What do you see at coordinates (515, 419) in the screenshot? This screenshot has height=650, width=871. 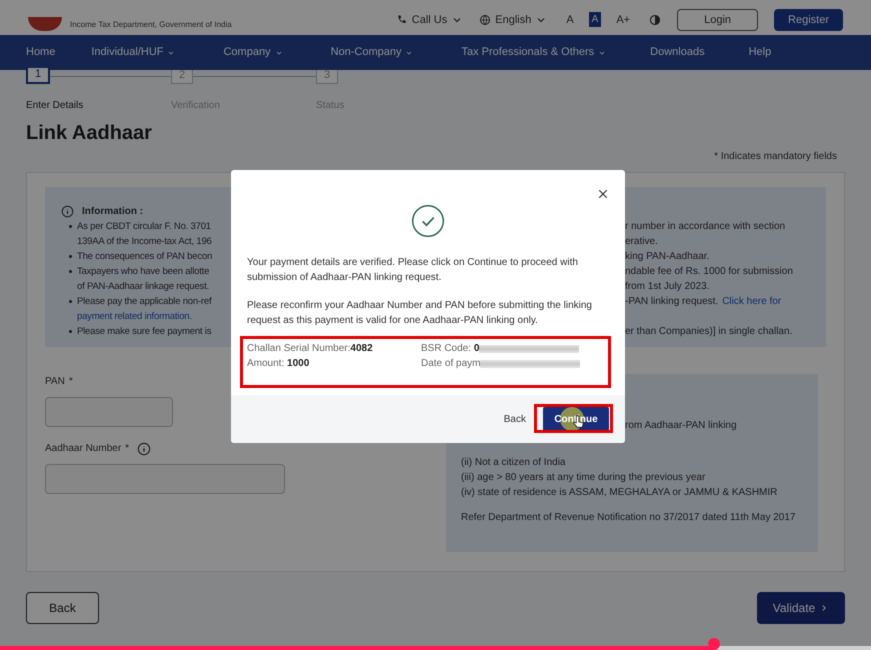 I see `dialog-back-button: Back` at bounding box center [515, 419].